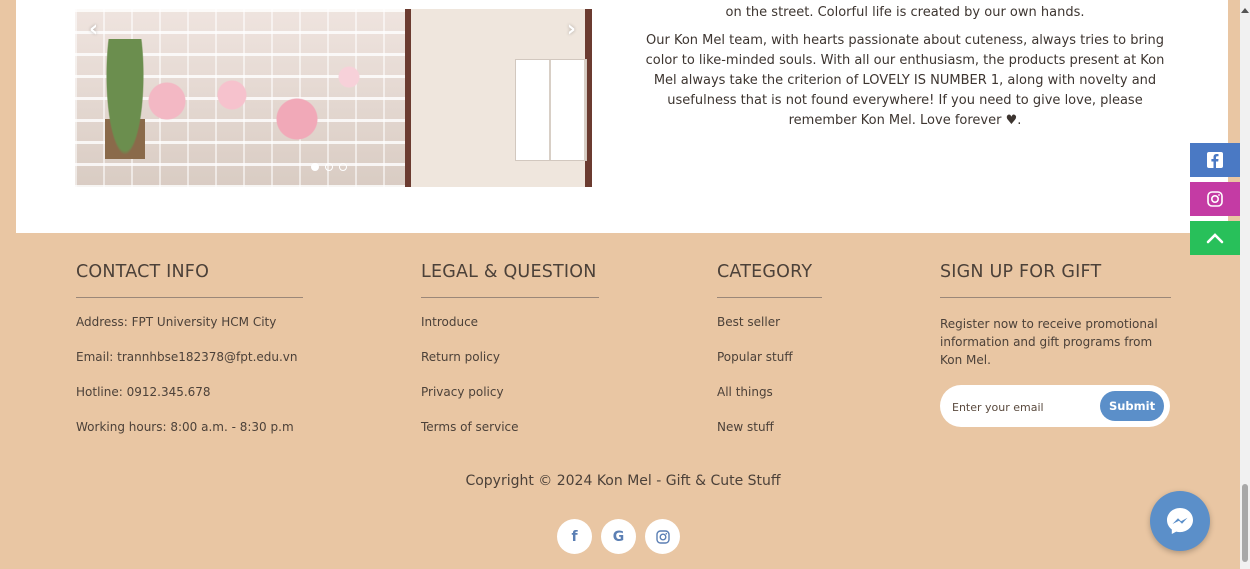 This screenshot has width=1250, height=569. I want to click on link-terms-of-service: Terms of service, so click(510, 437).